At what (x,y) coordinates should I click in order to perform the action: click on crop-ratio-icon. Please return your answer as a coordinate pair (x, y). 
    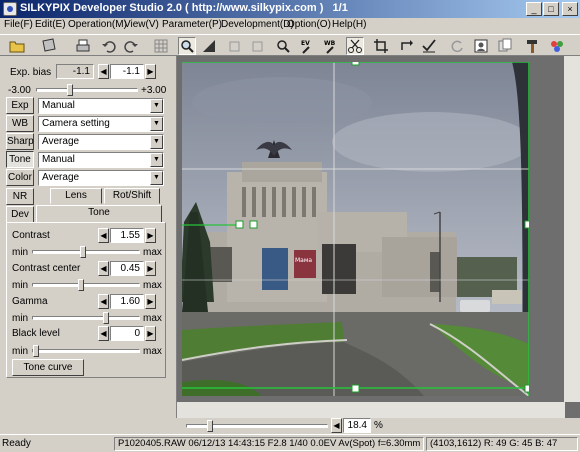
    Looking at the image, I should click on (381, 46).